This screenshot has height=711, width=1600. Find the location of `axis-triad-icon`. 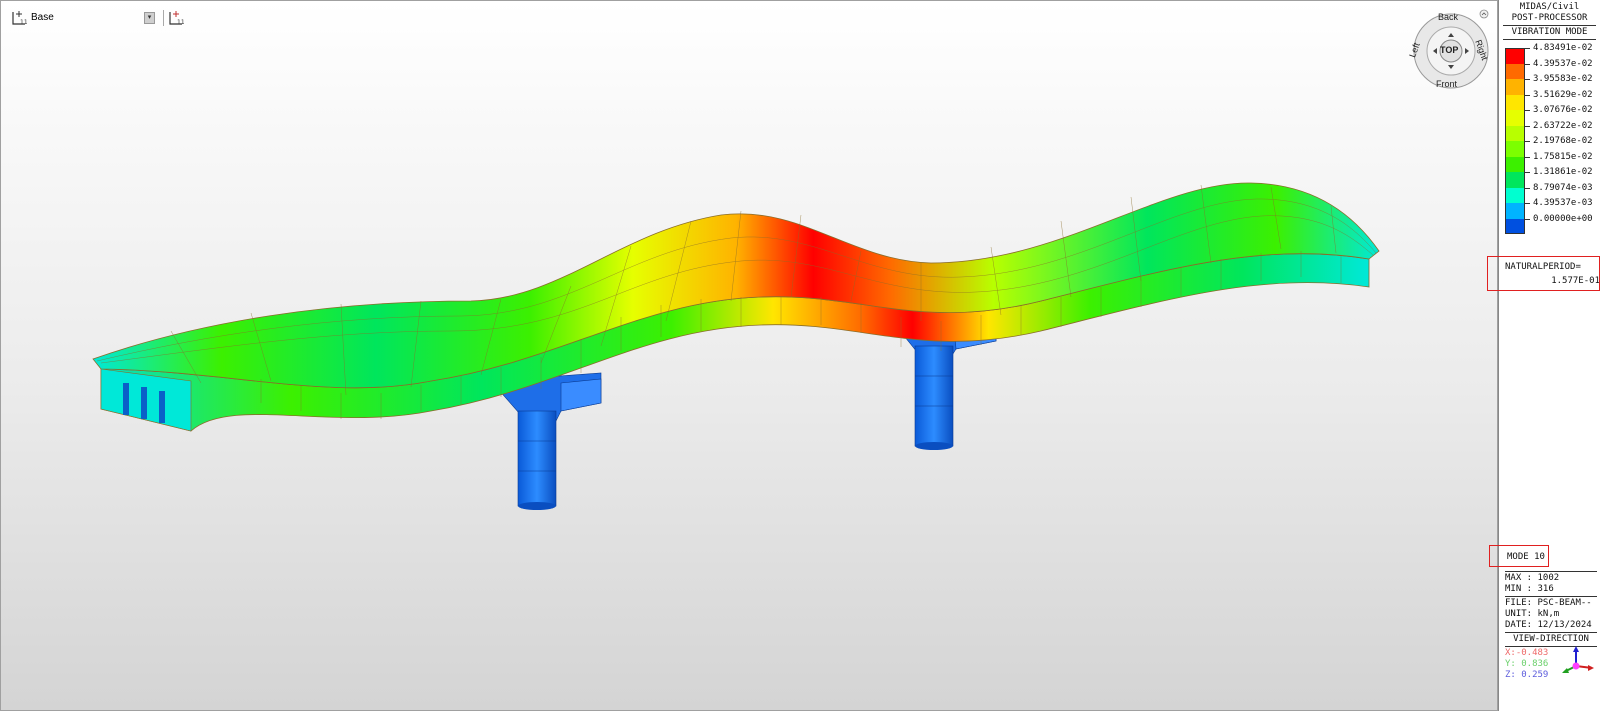

axis-triad-icon is located at coordinates (1578, 659).